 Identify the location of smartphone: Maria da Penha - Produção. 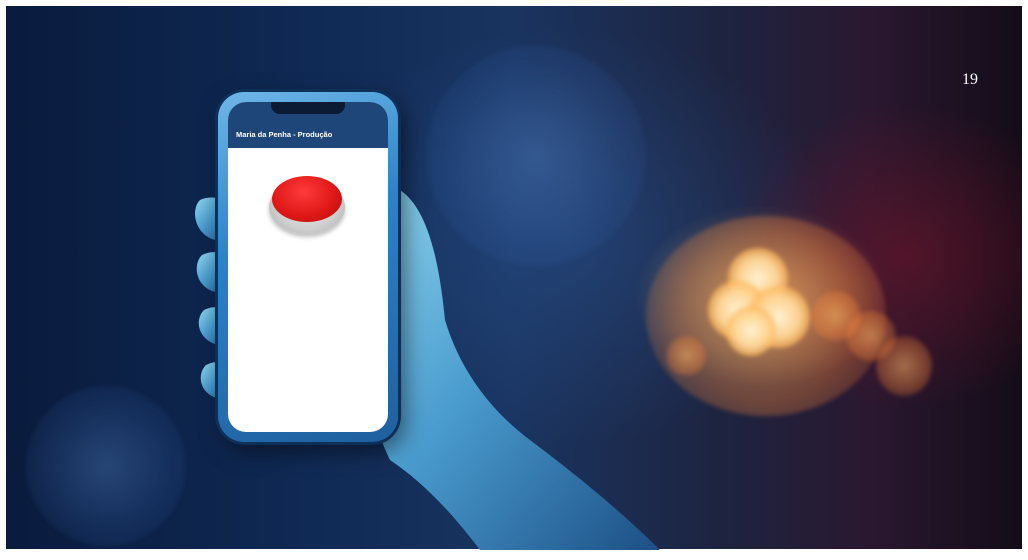
(308, 267).